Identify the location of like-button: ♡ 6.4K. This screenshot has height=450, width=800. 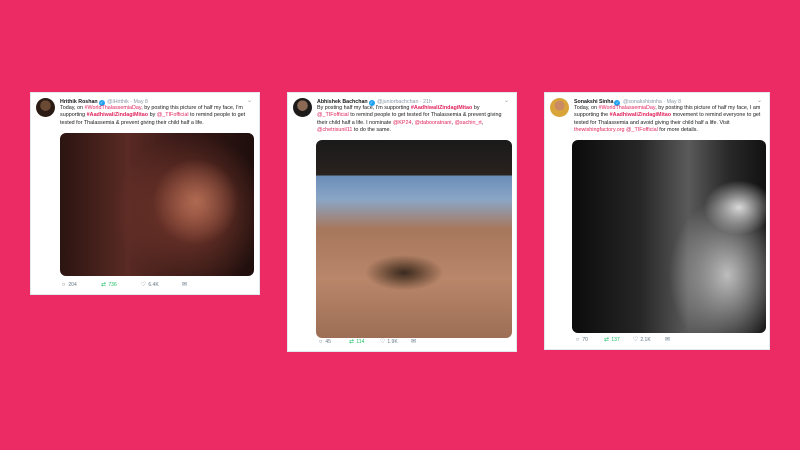
(149, 285).